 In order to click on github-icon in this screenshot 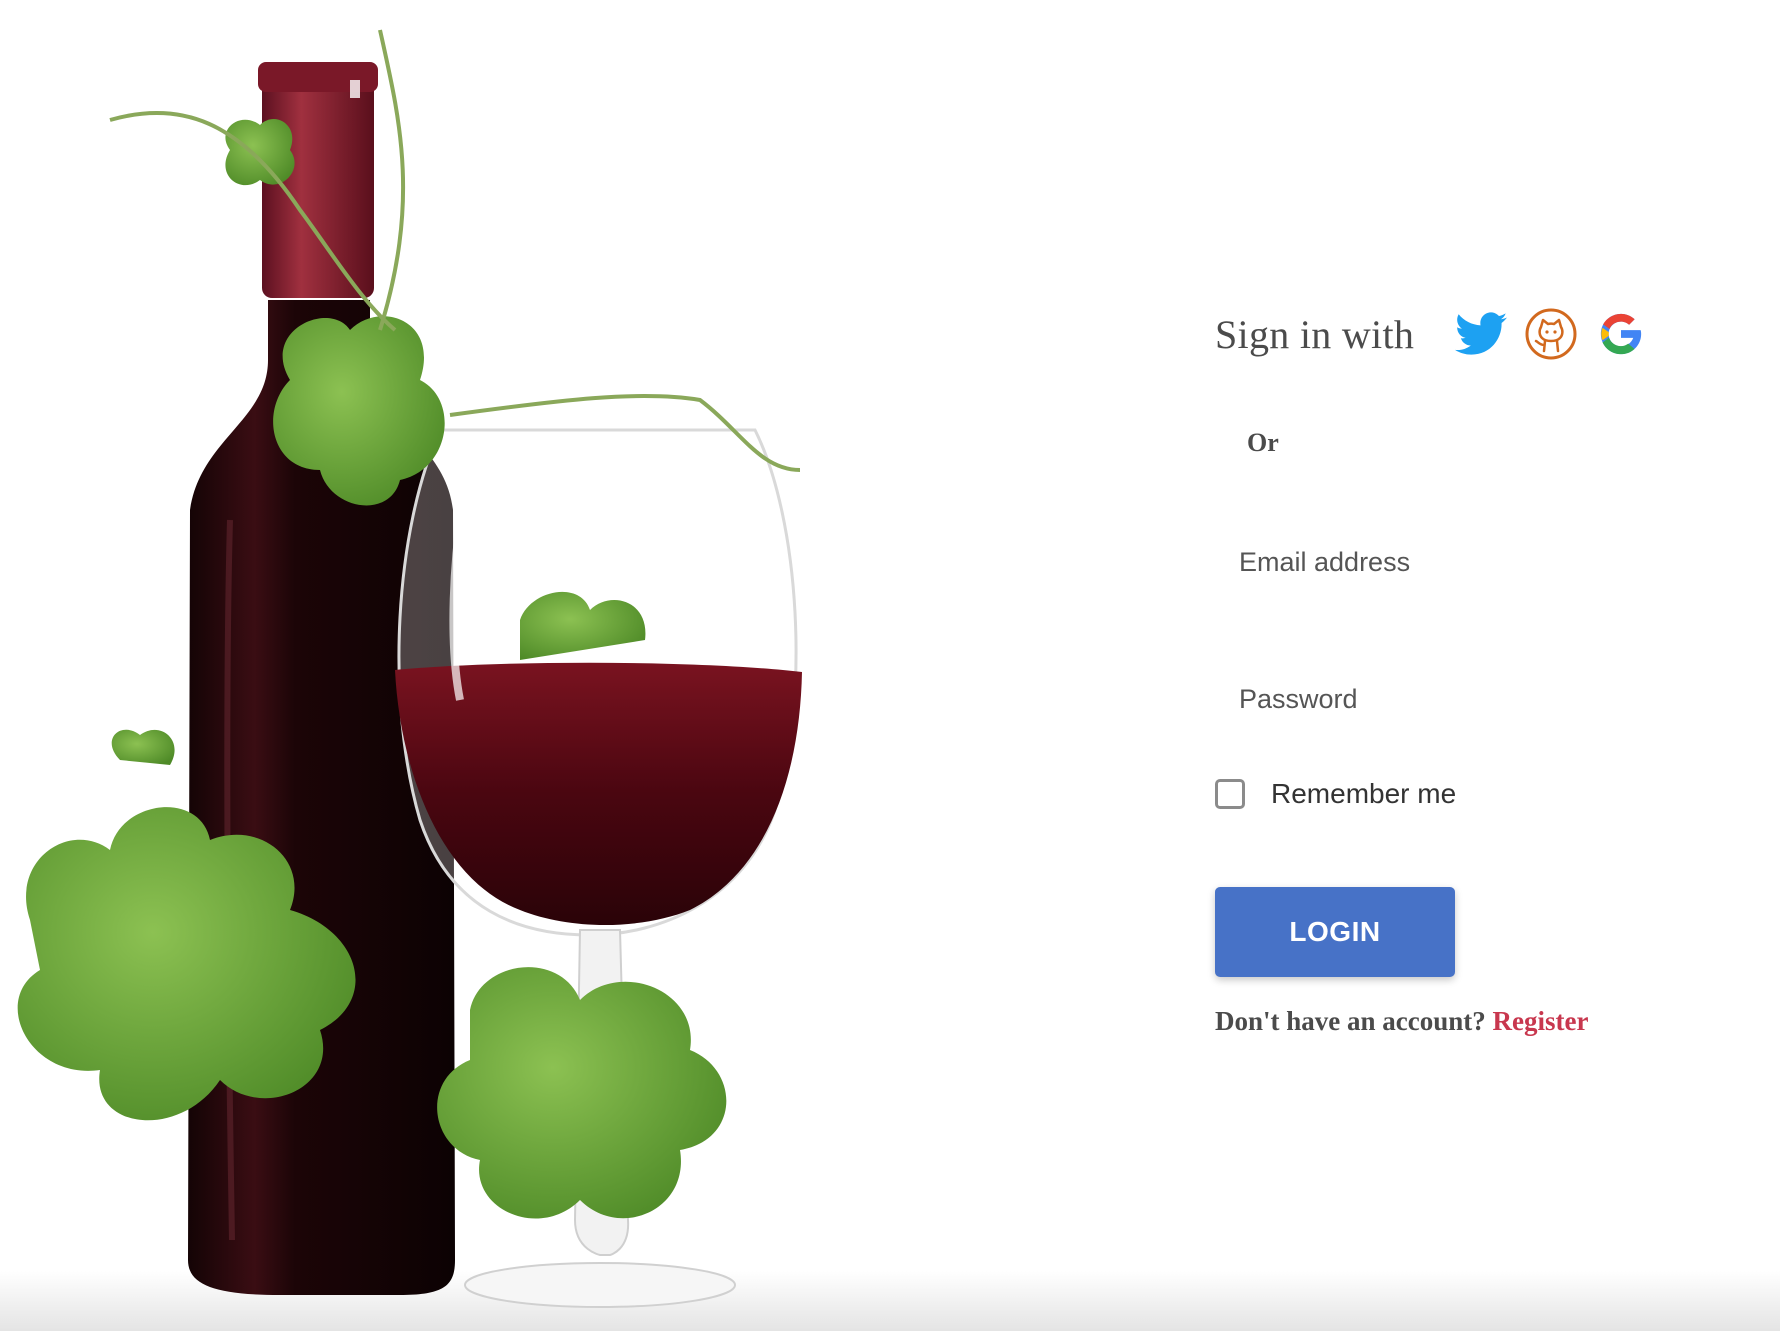, I will do `click(1551, 334)`.